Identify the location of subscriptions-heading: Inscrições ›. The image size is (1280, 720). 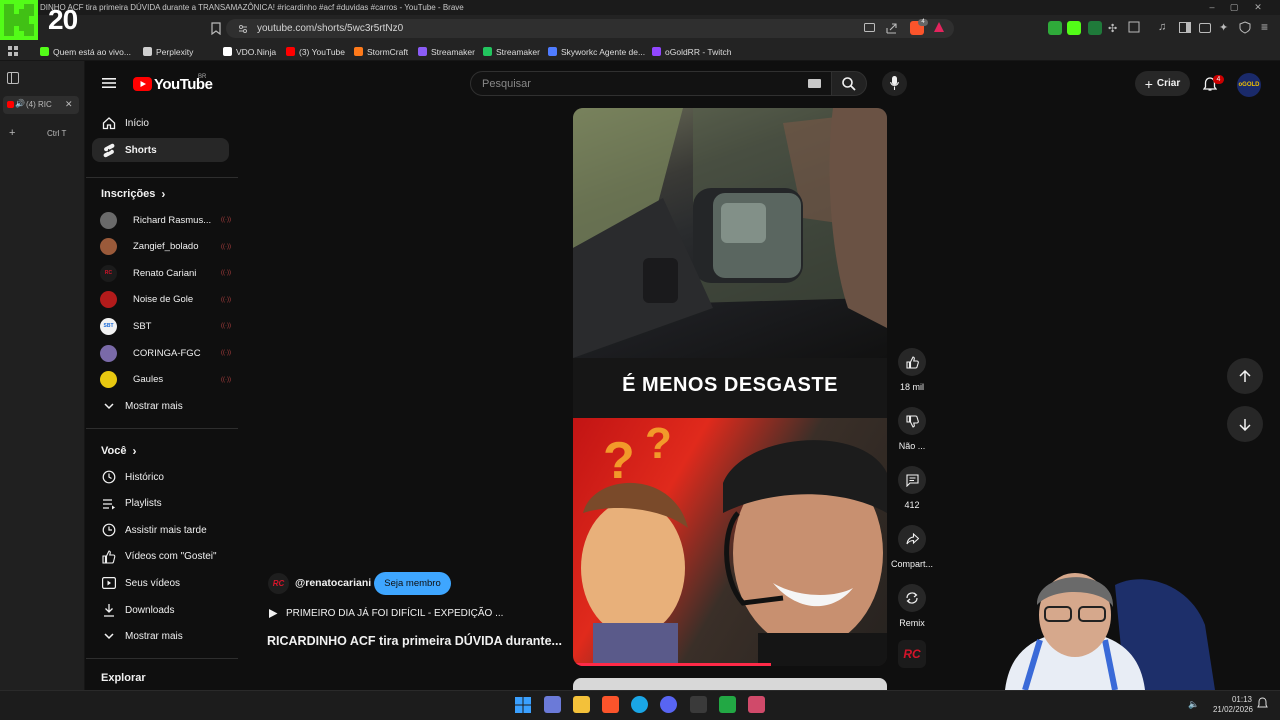
(133, 194).